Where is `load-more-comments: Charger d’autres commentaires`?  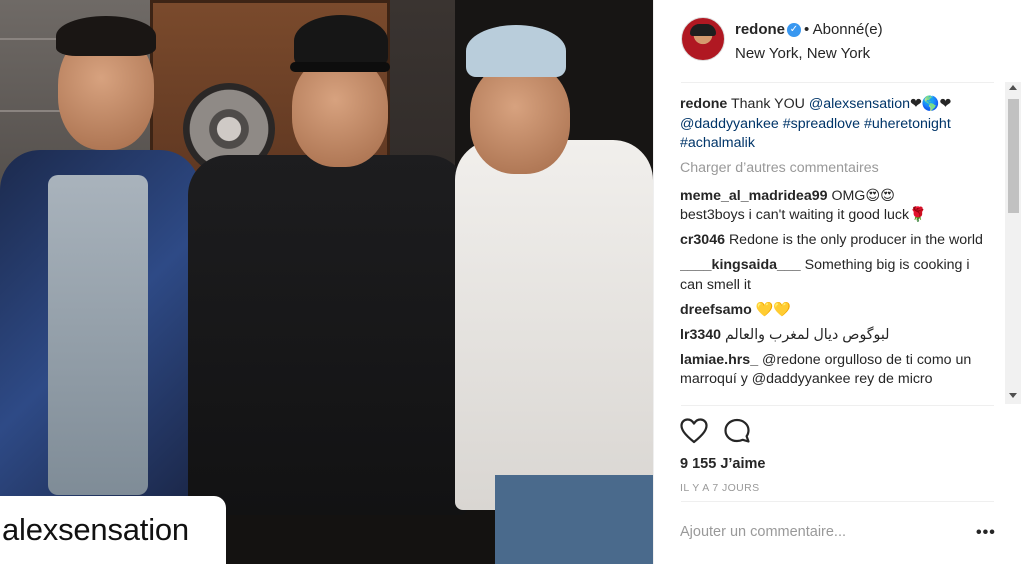
load-more-comments: Charger d’autres commentaires is located at coordinates (837, 169).